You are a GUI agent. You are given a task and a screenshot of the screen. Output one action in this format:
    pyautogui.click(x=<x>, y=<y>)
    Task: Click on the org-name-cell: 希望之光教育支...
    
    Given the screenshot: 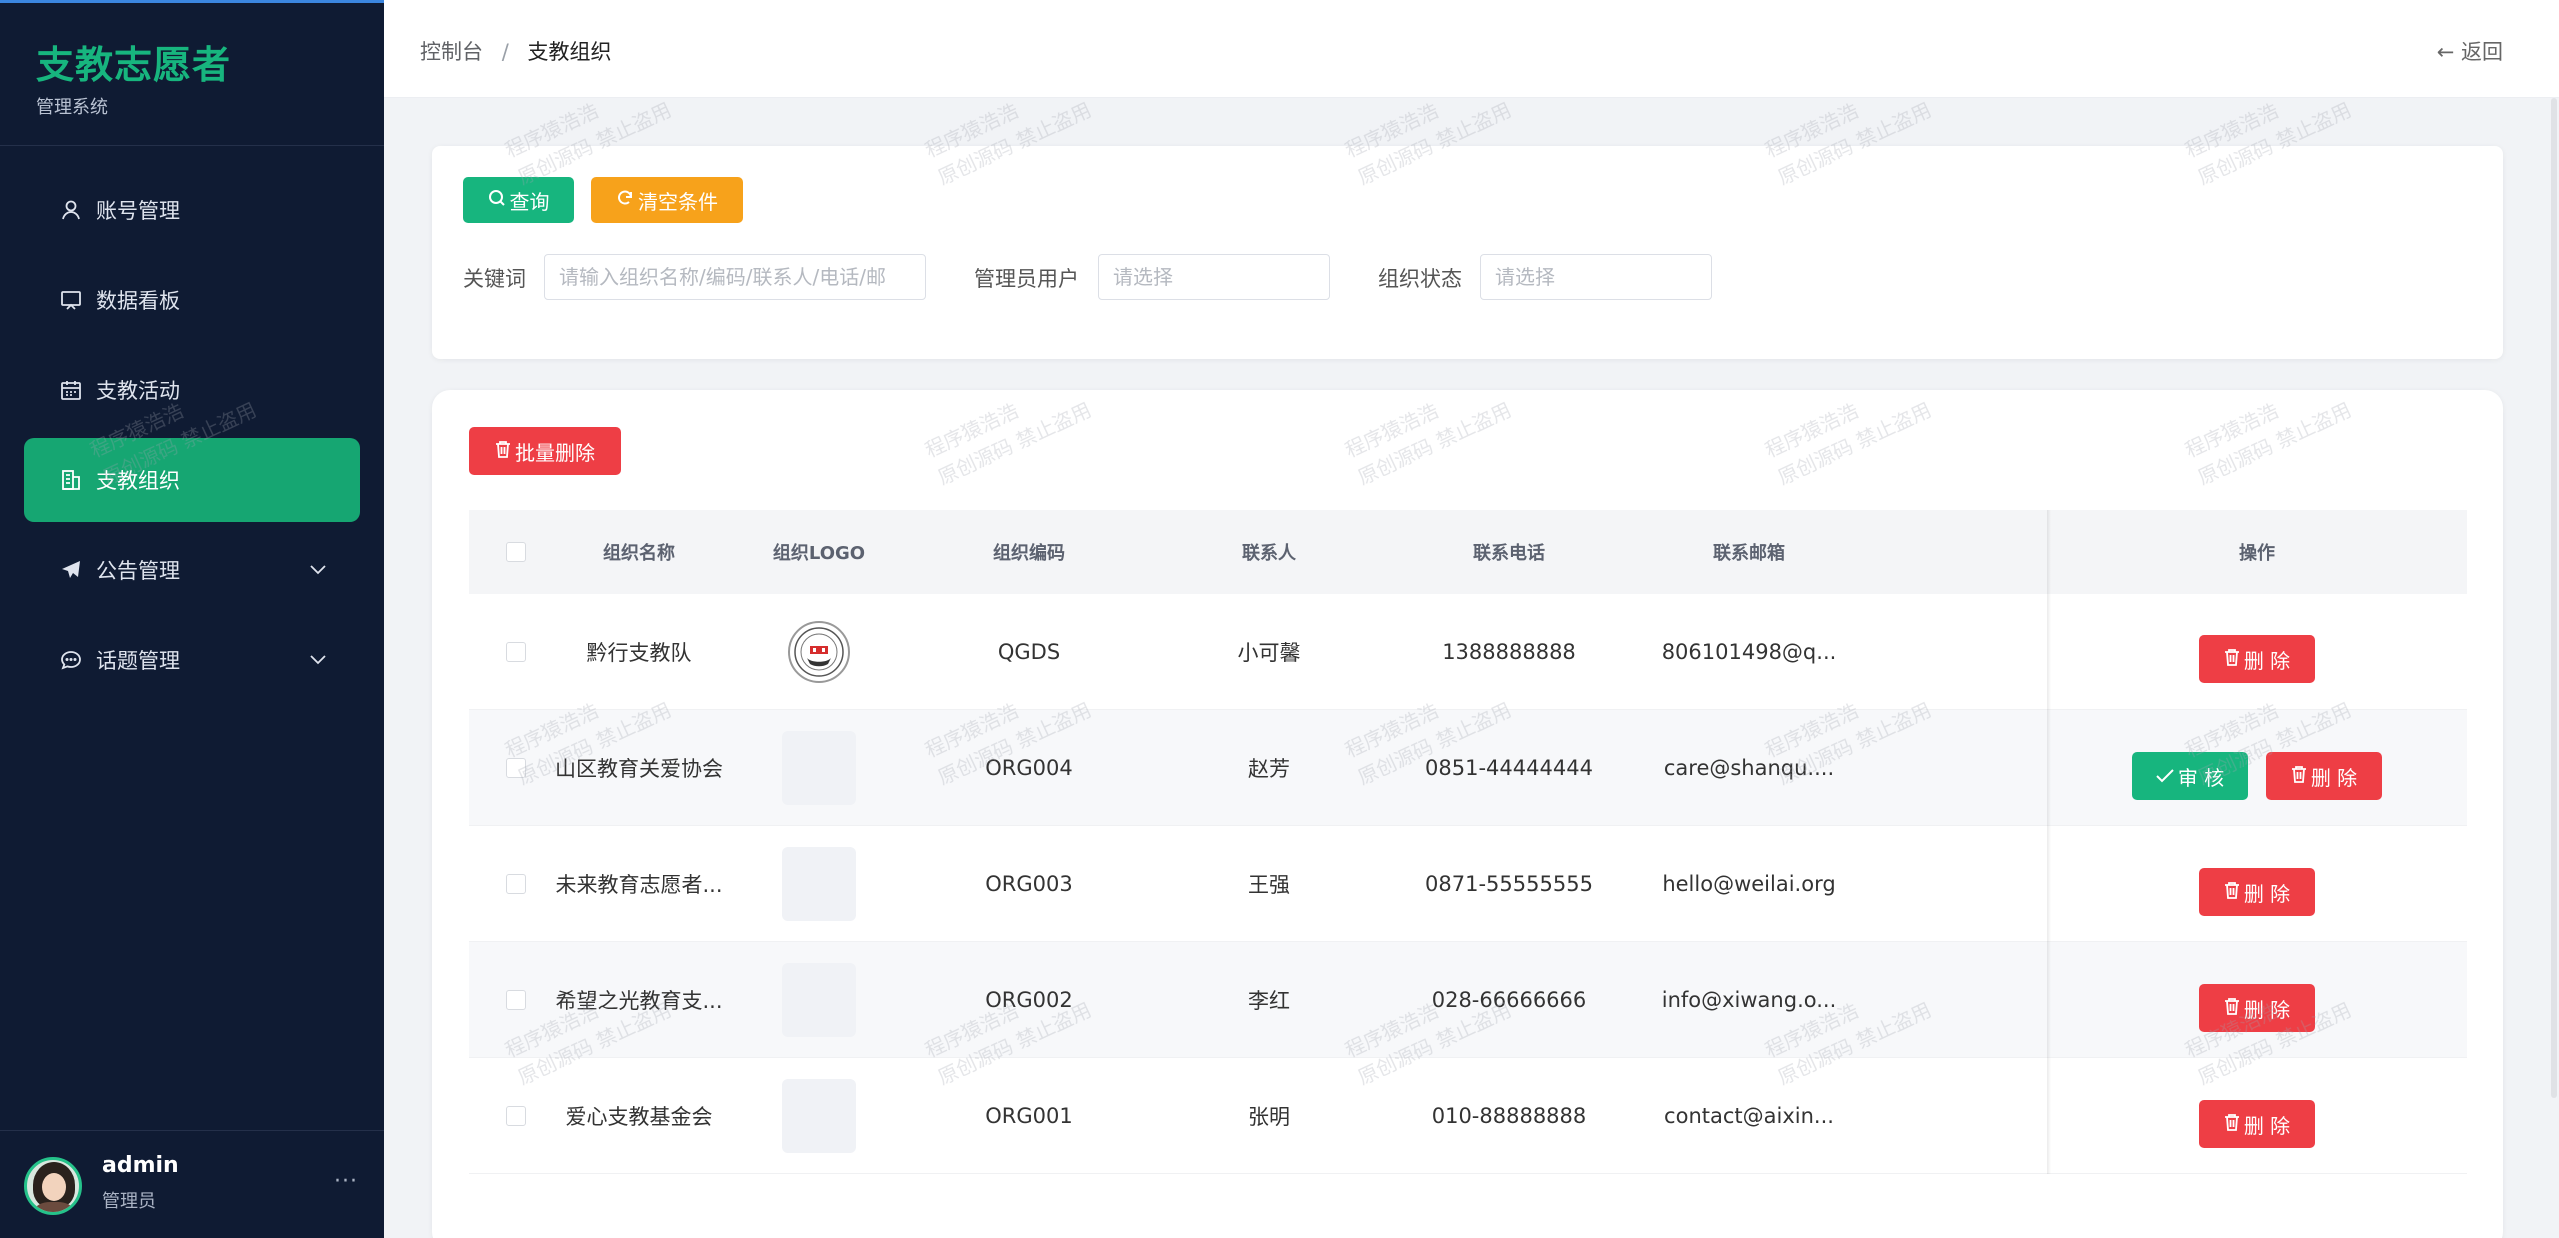 What is the action you would take?
    pyautogui.click(x=639, y=1001)
    